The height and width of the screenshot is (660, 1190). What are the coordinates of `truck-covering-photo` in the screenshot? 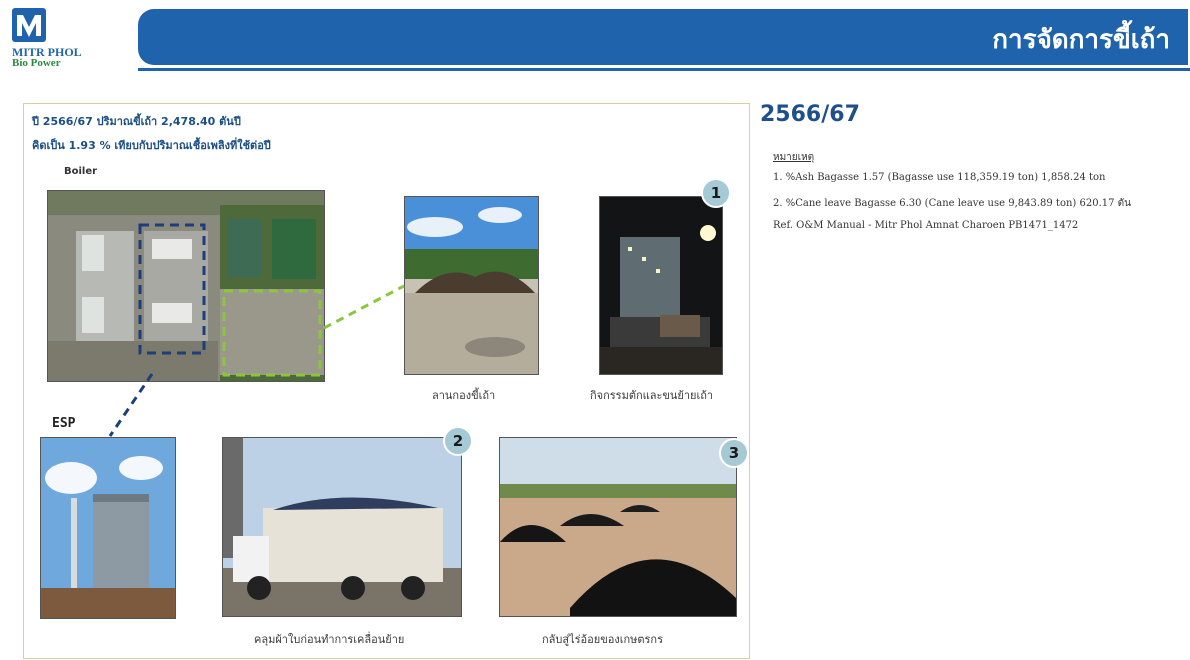 It's located at (342, 527).